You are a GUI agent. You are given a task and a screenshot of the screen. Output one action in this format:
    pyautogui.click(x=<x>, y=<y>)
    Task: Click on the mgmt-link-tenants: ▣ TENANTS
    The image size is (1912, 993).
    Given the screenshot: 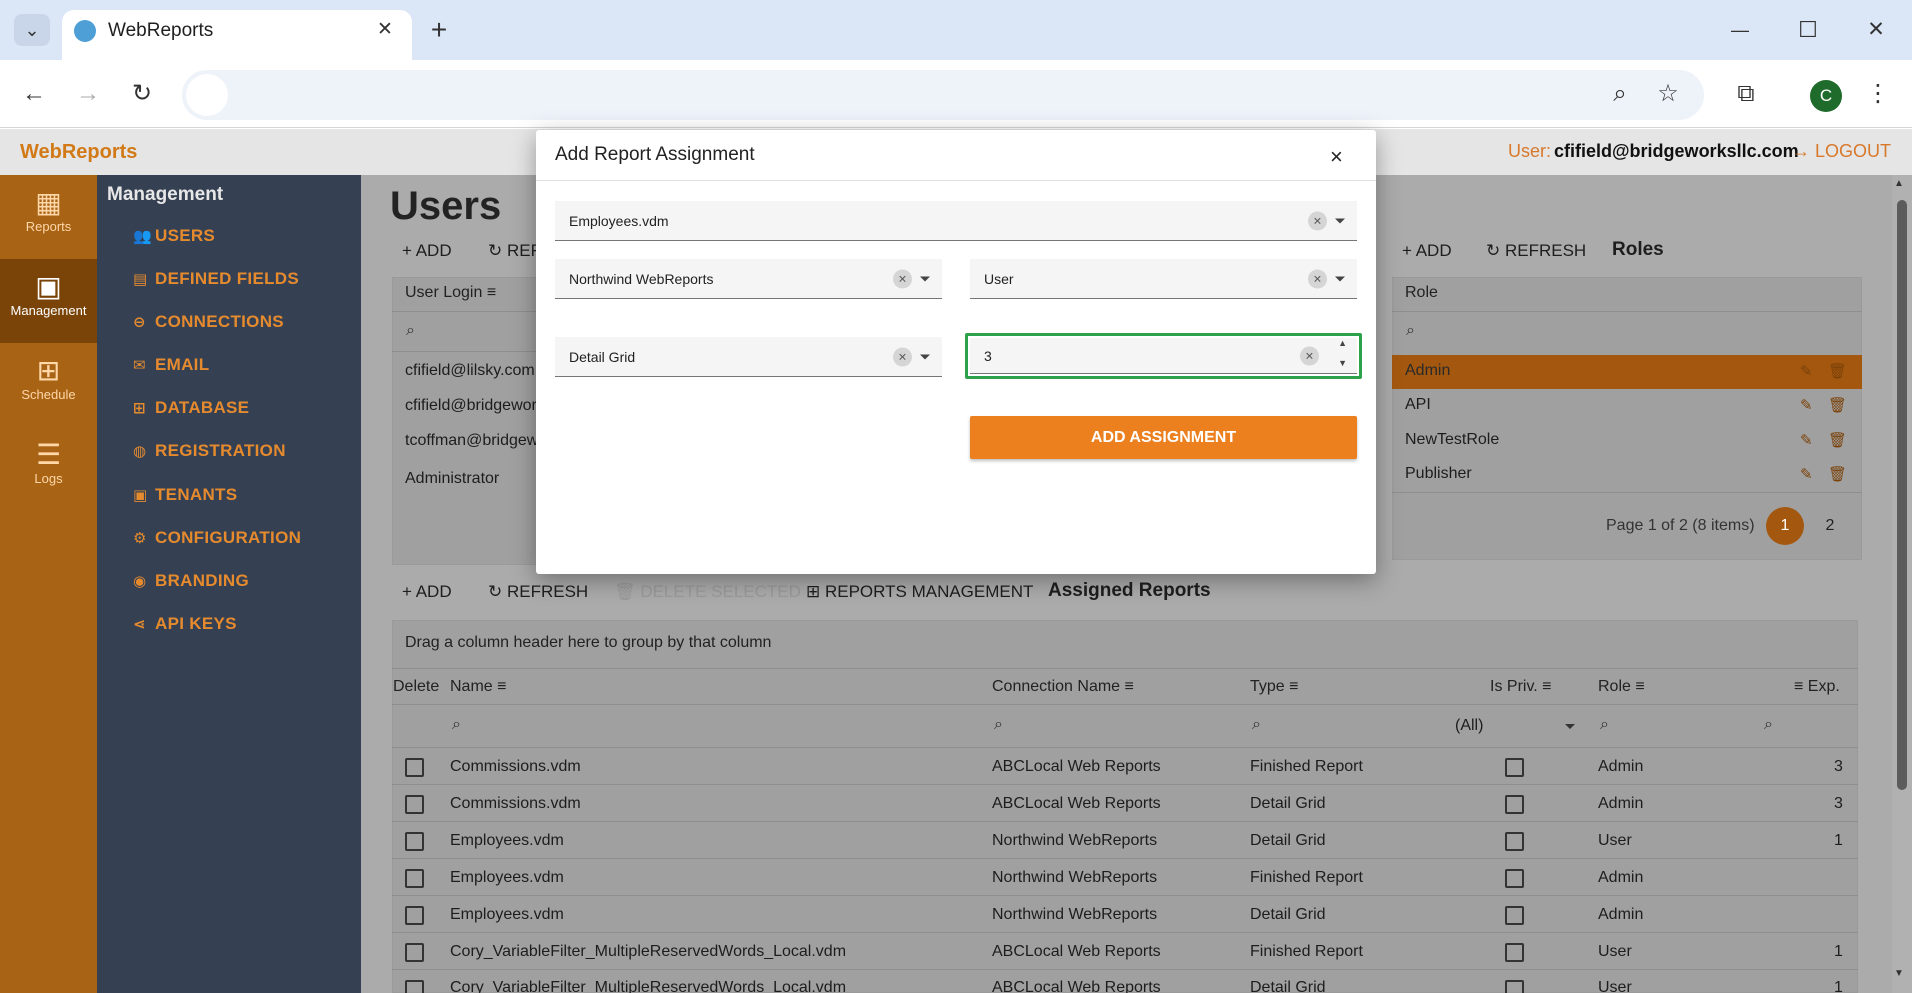 What is the action you would take?
    pyautogui.click(x=185, y=495)
    